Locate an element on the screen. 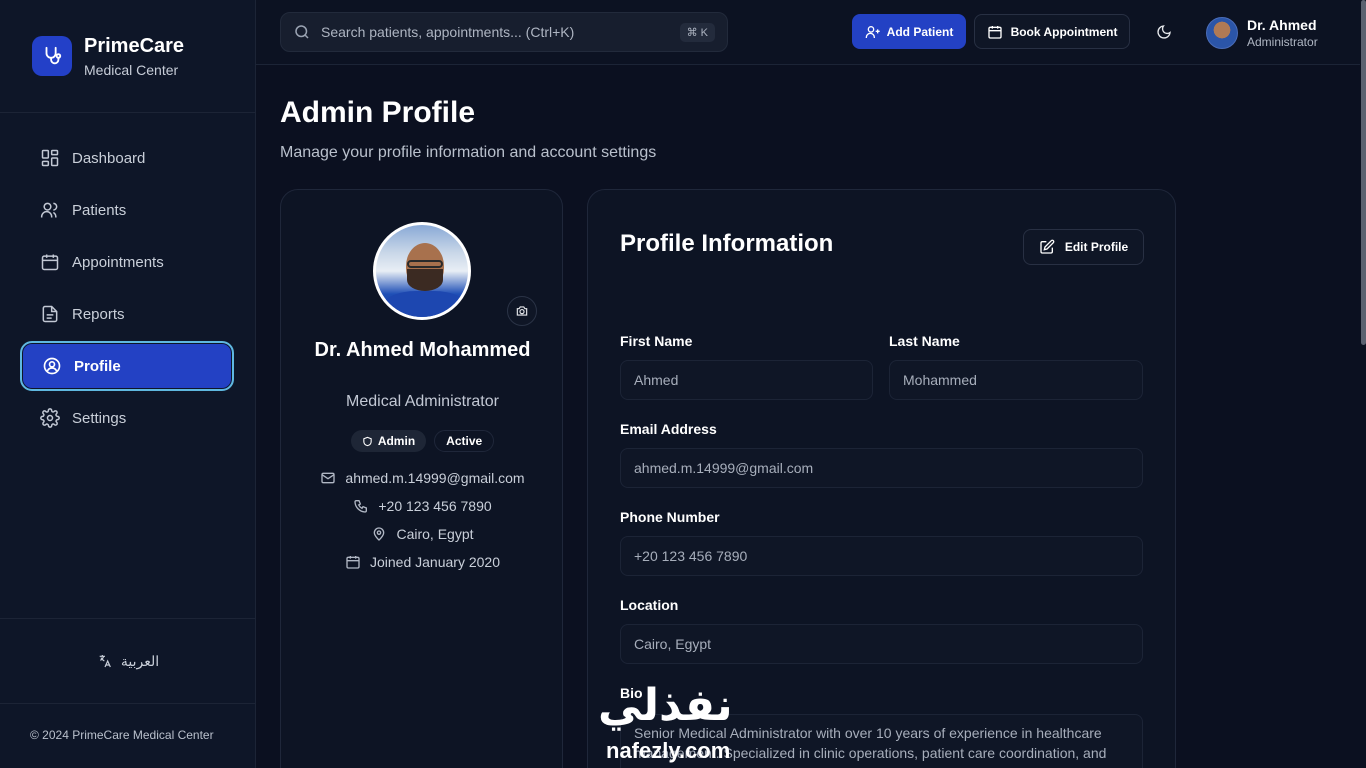  user-menu: Dr. Ahmed Administrator is located at coordinates (1262, 33).